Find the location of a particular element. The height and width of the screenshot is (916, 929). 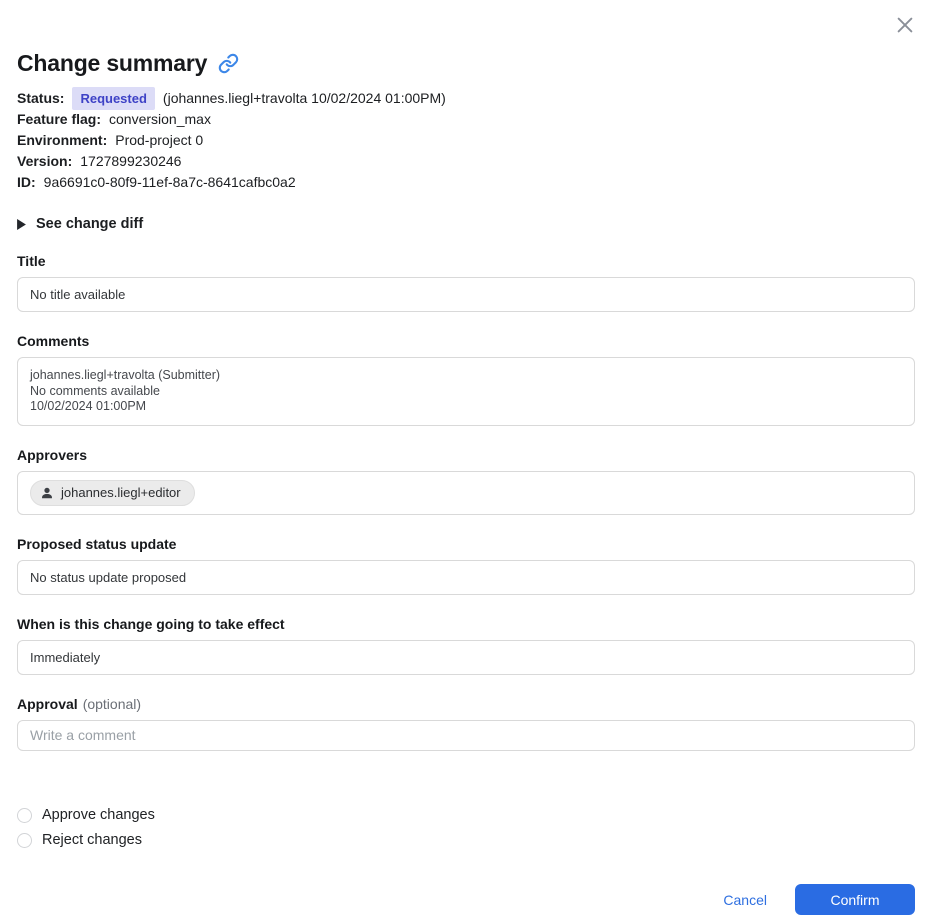

title-value: No title available is located at coordinates (78, 294).